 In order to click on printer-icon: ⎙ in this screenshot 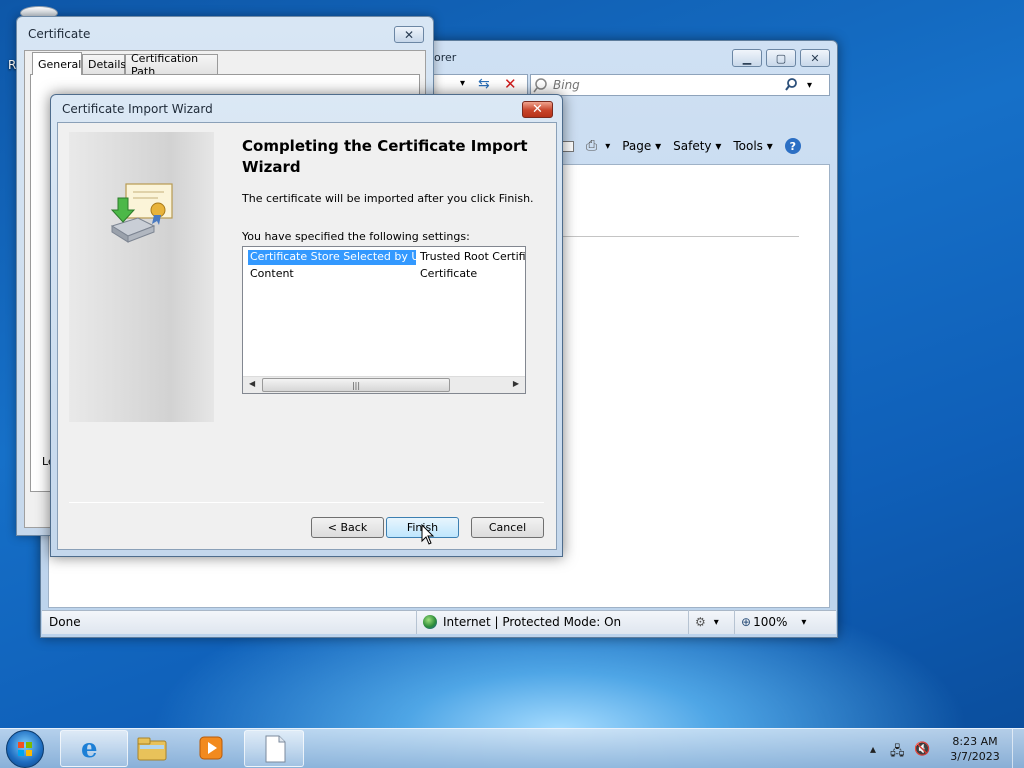, I will do `click(592, 146)`.